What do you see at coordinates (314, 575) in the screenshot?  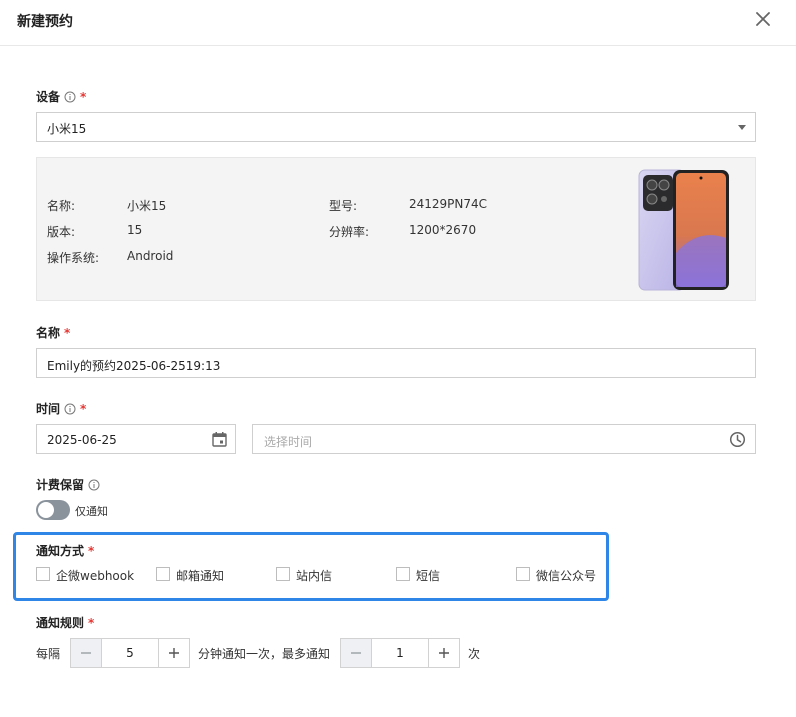 I see `option-inbox: 站内信` at bounding box center [314, 575].